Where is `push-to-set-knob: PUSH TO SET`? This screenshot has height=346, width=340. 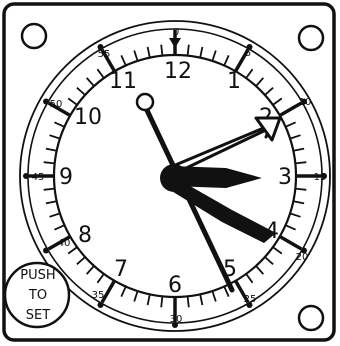
push-to-set-knob: PUSH TO SET is located at coordinates (37, 295).